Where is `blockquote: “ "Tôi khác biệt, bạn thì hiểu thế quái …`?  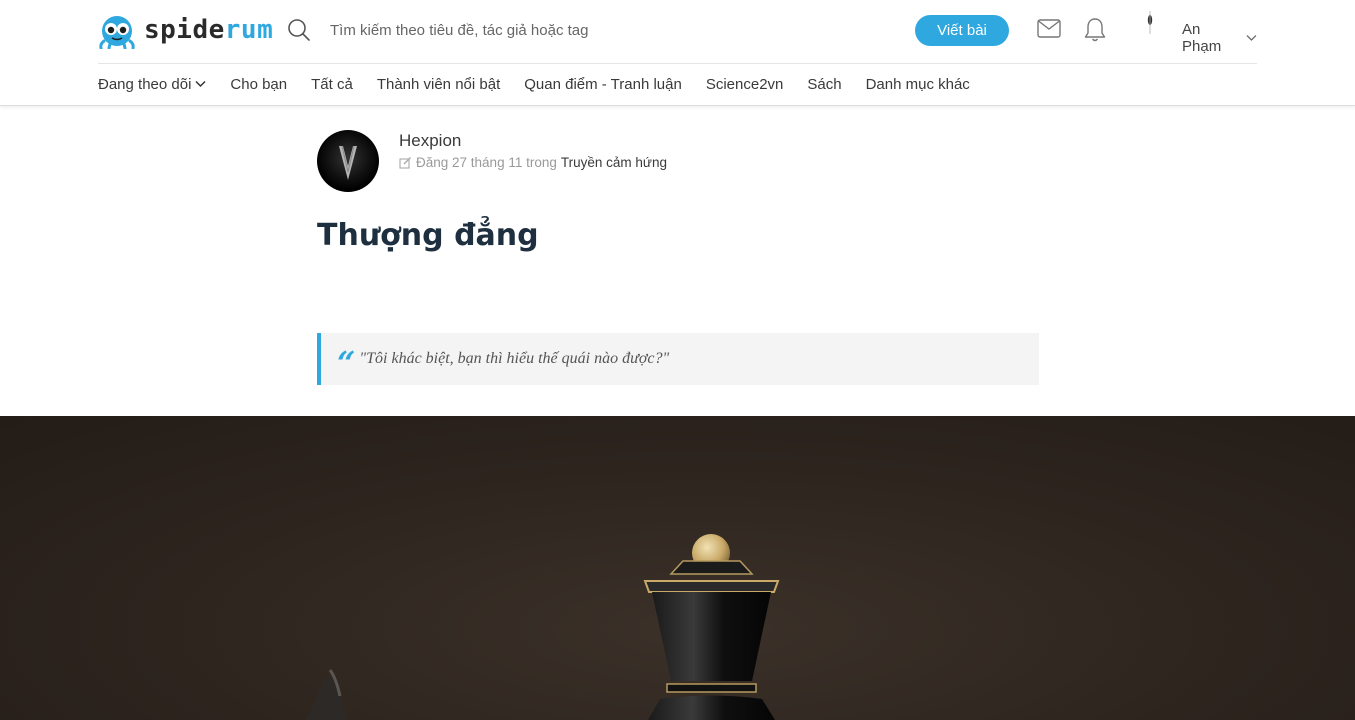
blockquote: “ "Tôi khác biệt, bạn thì hiểu thế quái … is located at coordinates (678, 359).